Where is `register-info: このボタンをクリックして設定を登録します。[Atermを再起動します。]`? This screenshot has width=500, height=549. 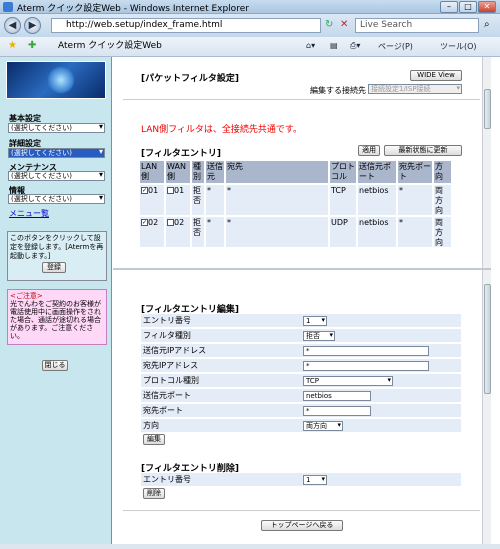
register-info: このボタンをクリックして設定を登録します。[Atermを再起動します。] is located at coordinates (57, 256).